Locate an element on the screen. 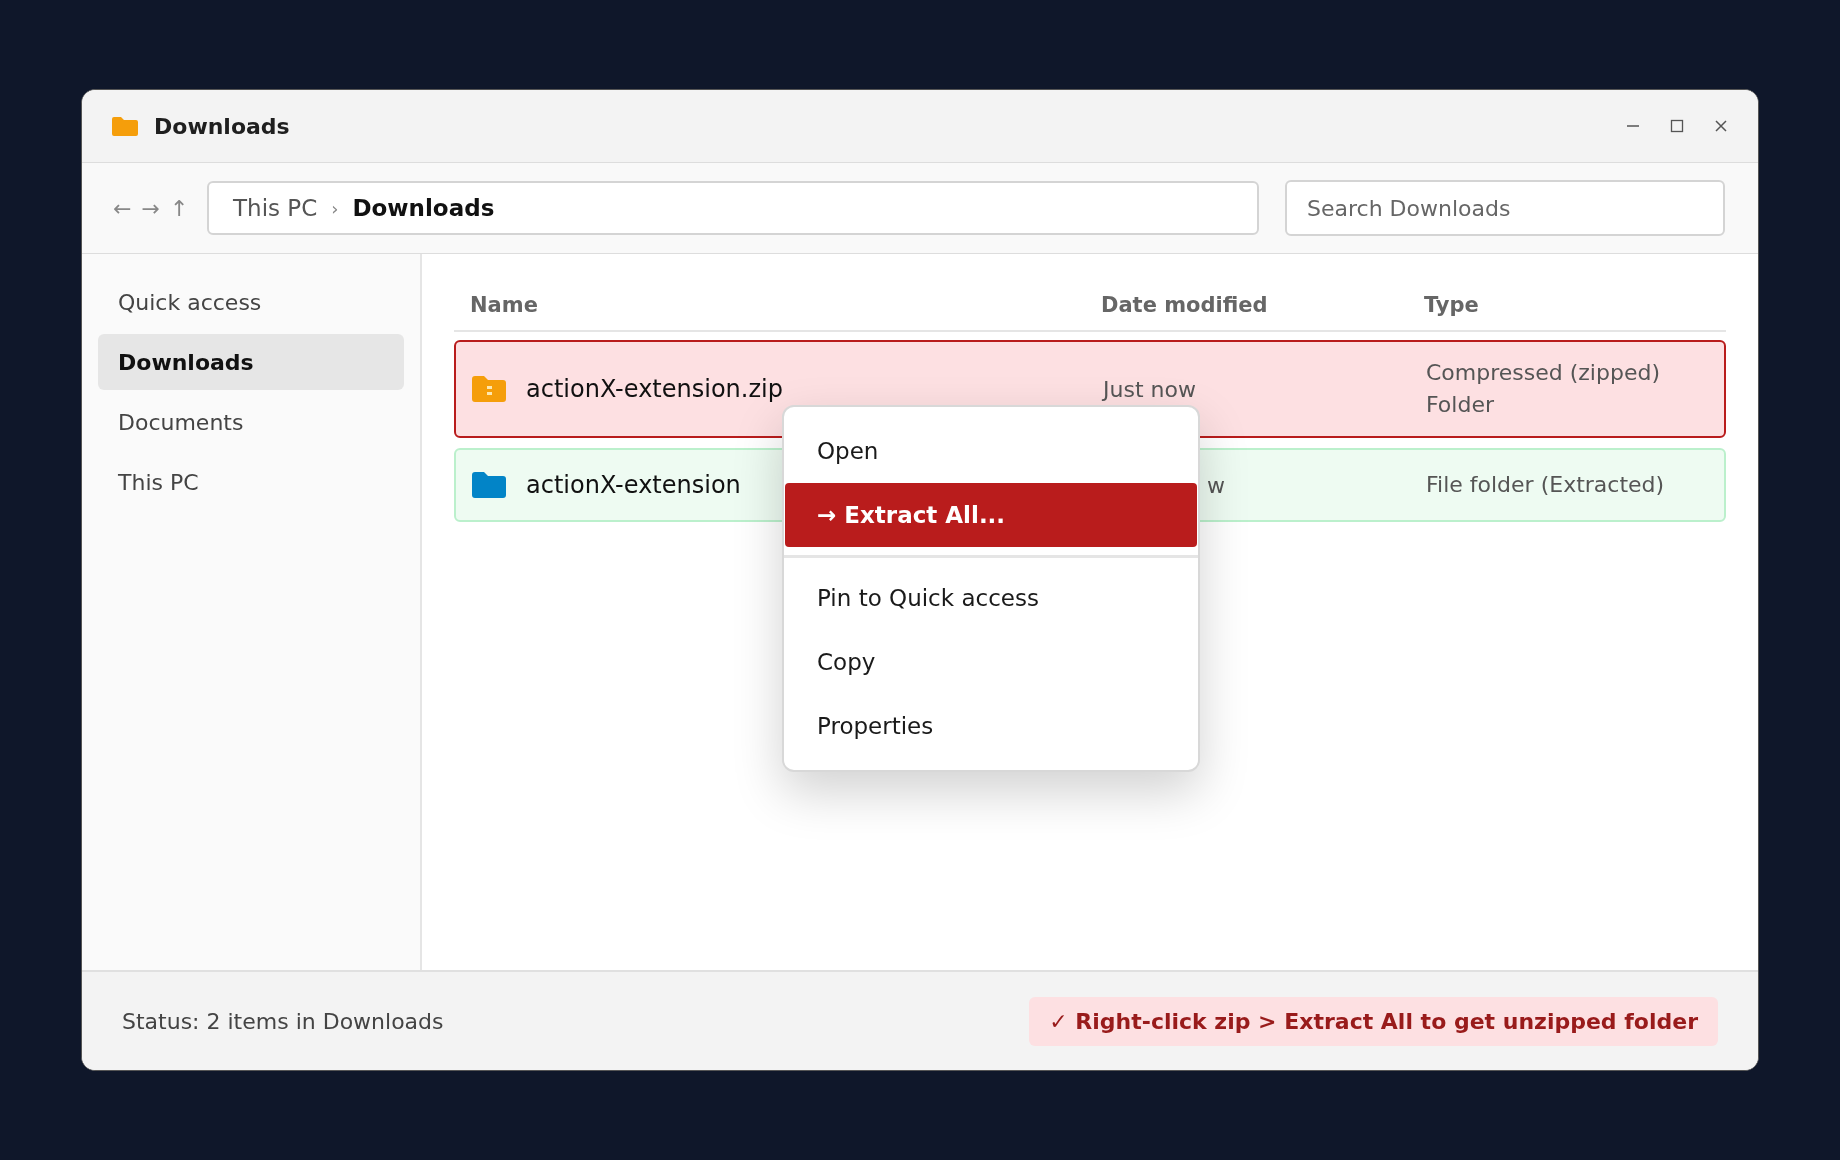 Image resolution: width=1840 pixels, height=1160 pixels. status-text: Status: 2 items in Downloads is located at coordinates (283, 1021).